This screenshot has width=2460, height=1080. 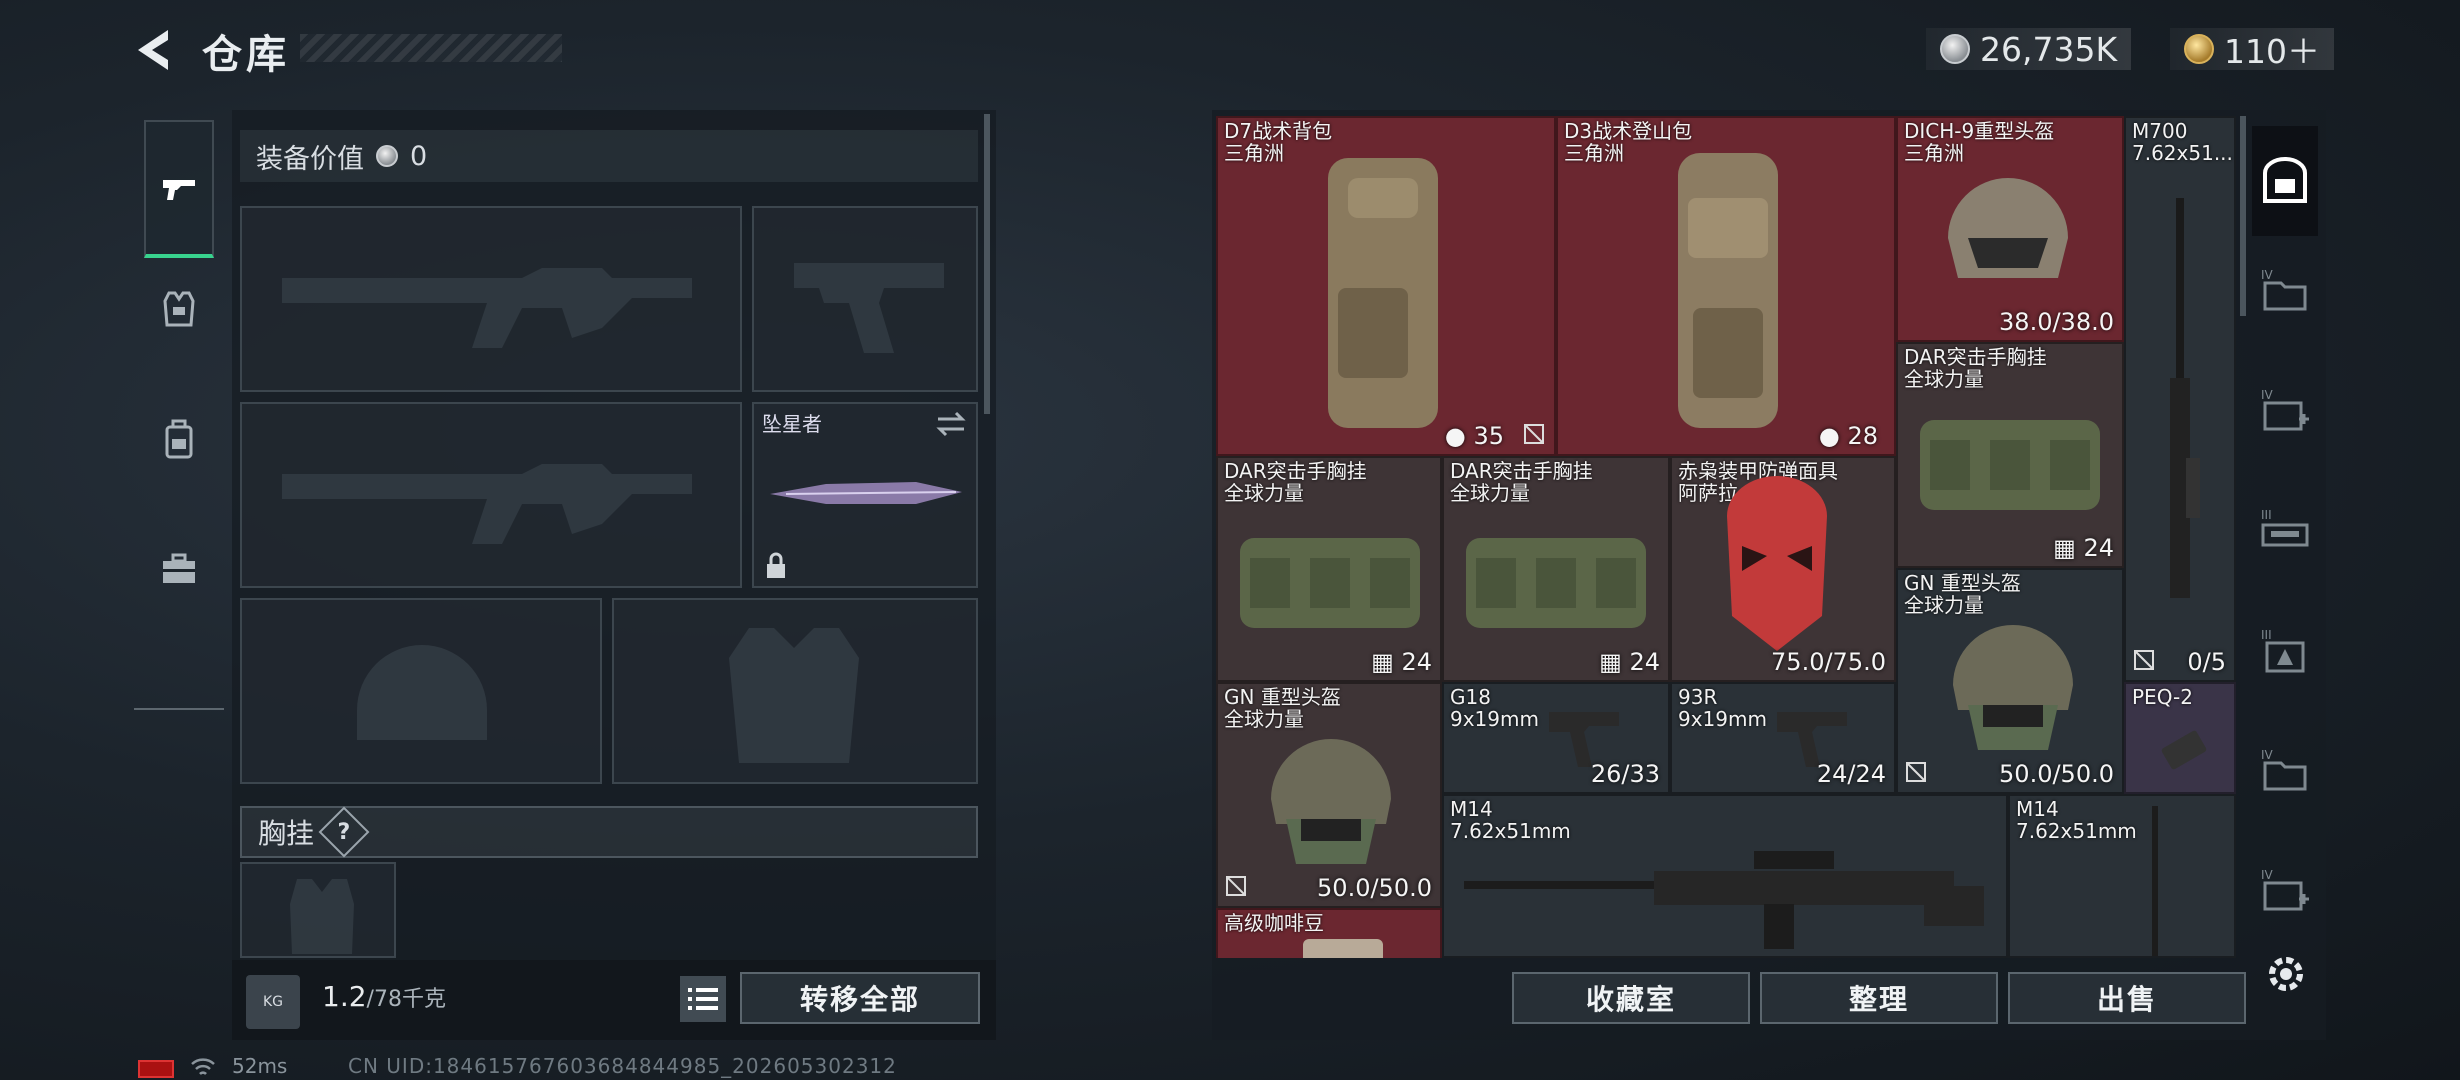 What do you see at coordinates (2285, 291) in the screenshot?
I see `tab-container-1: IV` at bounding box center [2285, 291].